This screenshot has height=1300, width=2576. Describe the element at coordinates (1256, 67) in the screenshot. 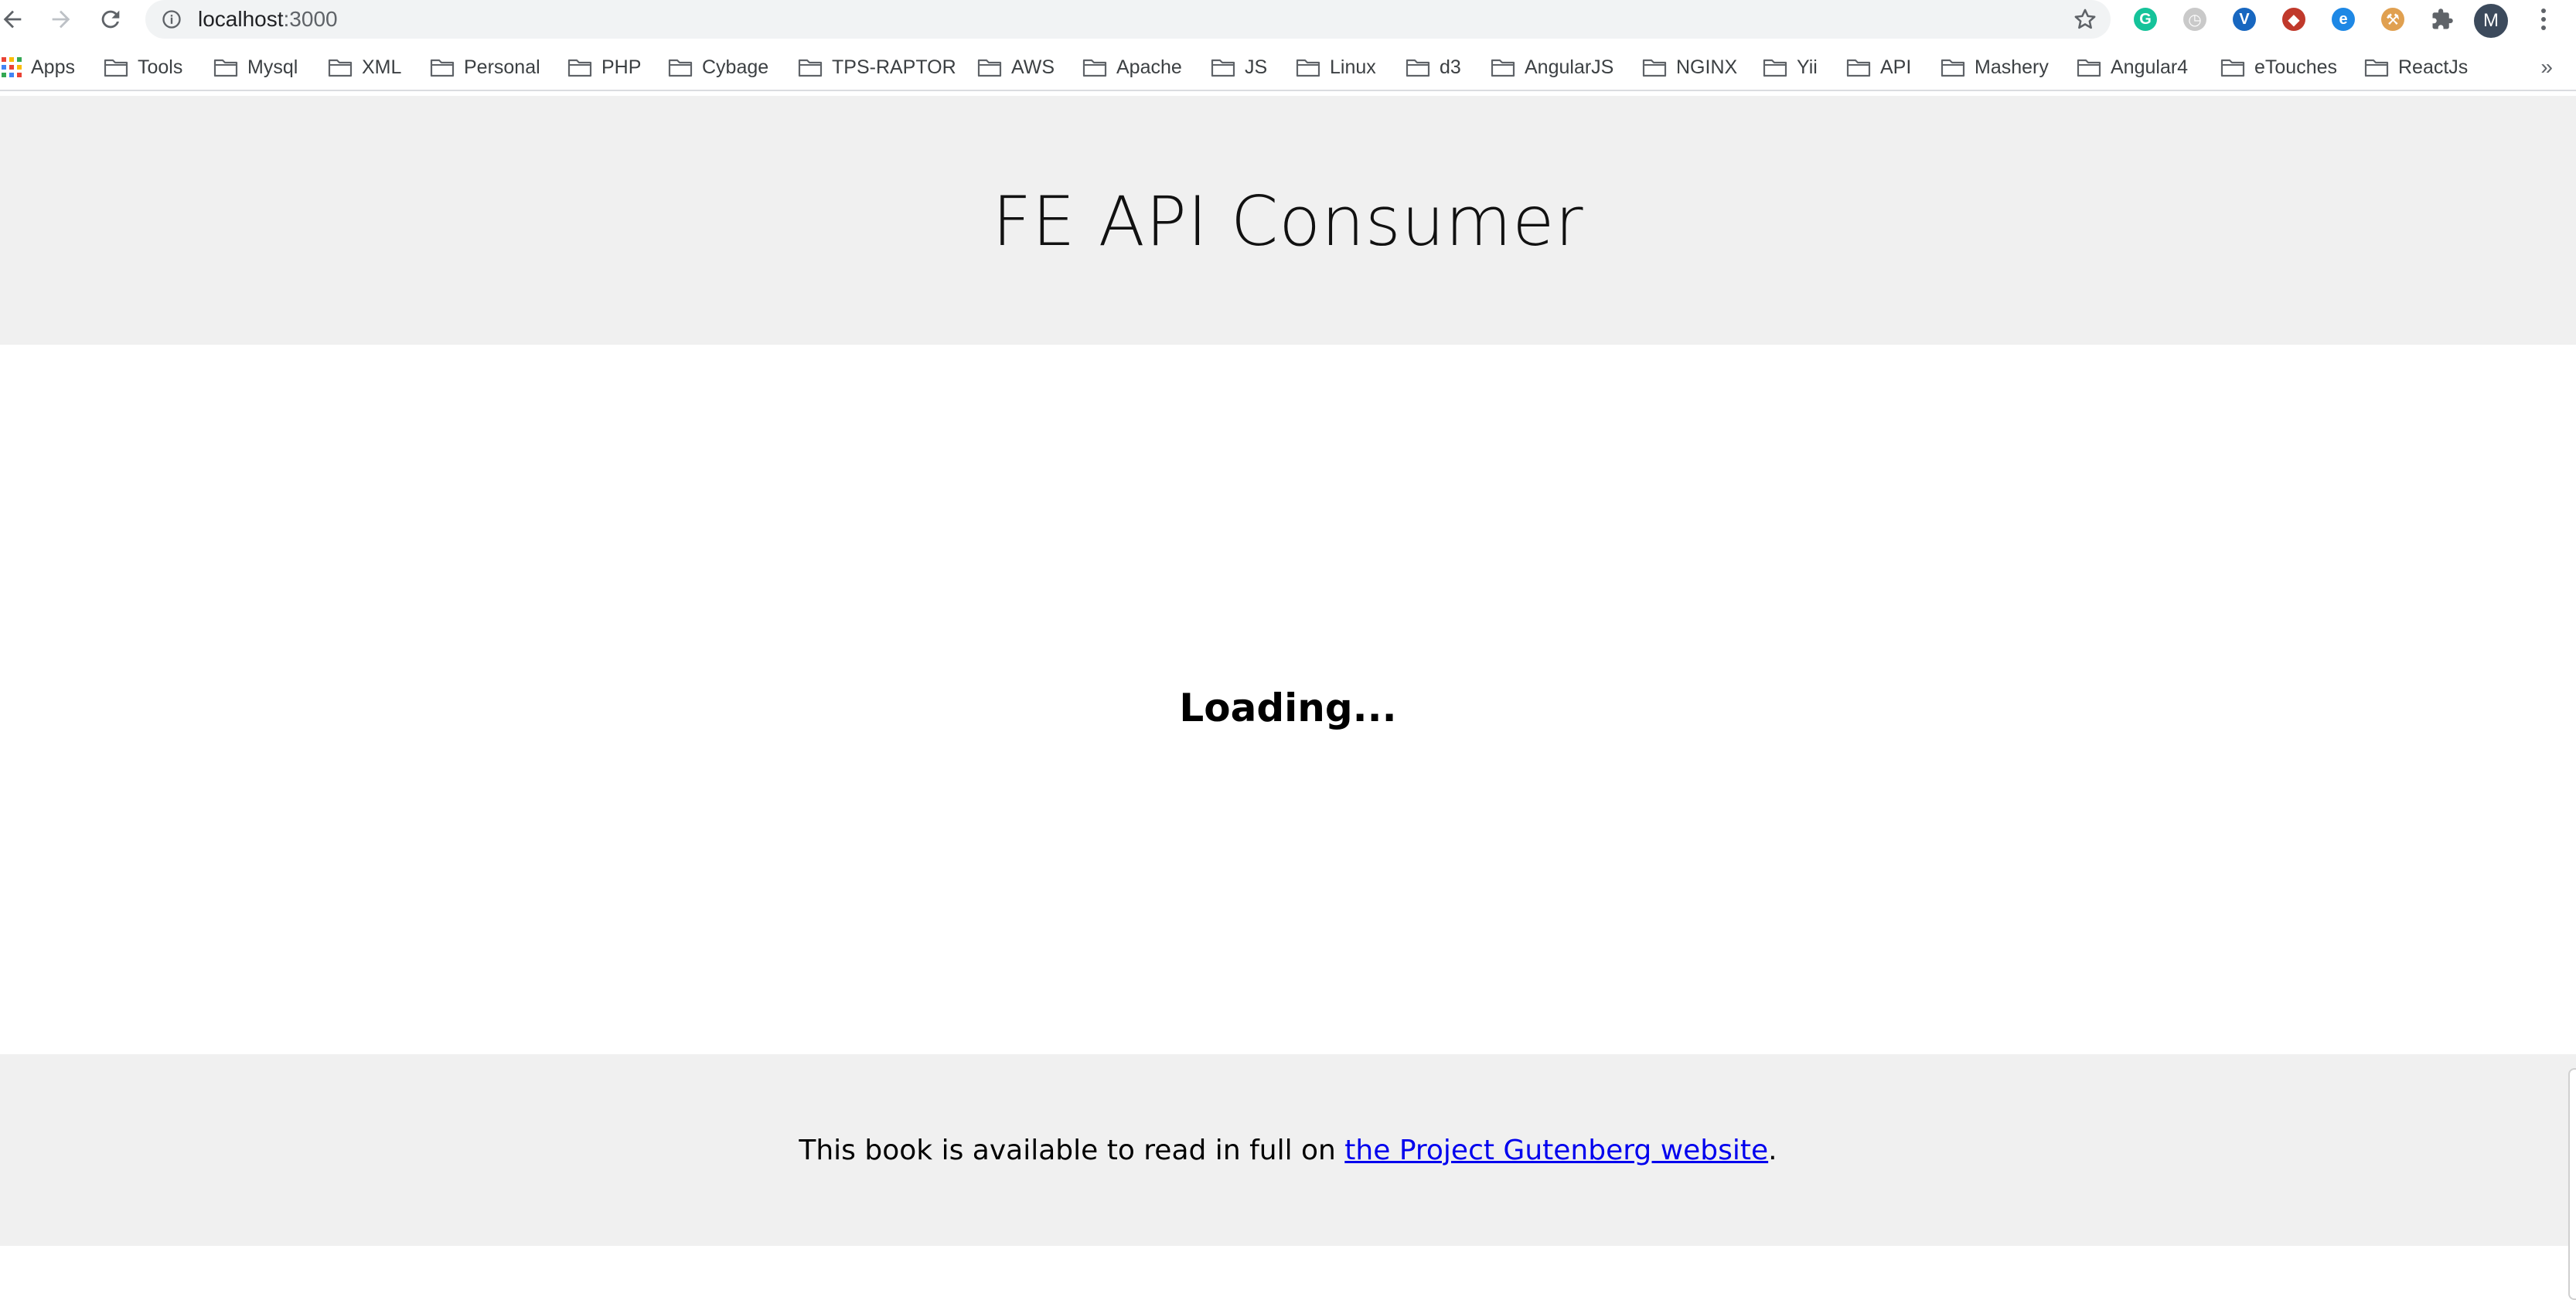

I see `bookmark-folder-label: JS` at that location.